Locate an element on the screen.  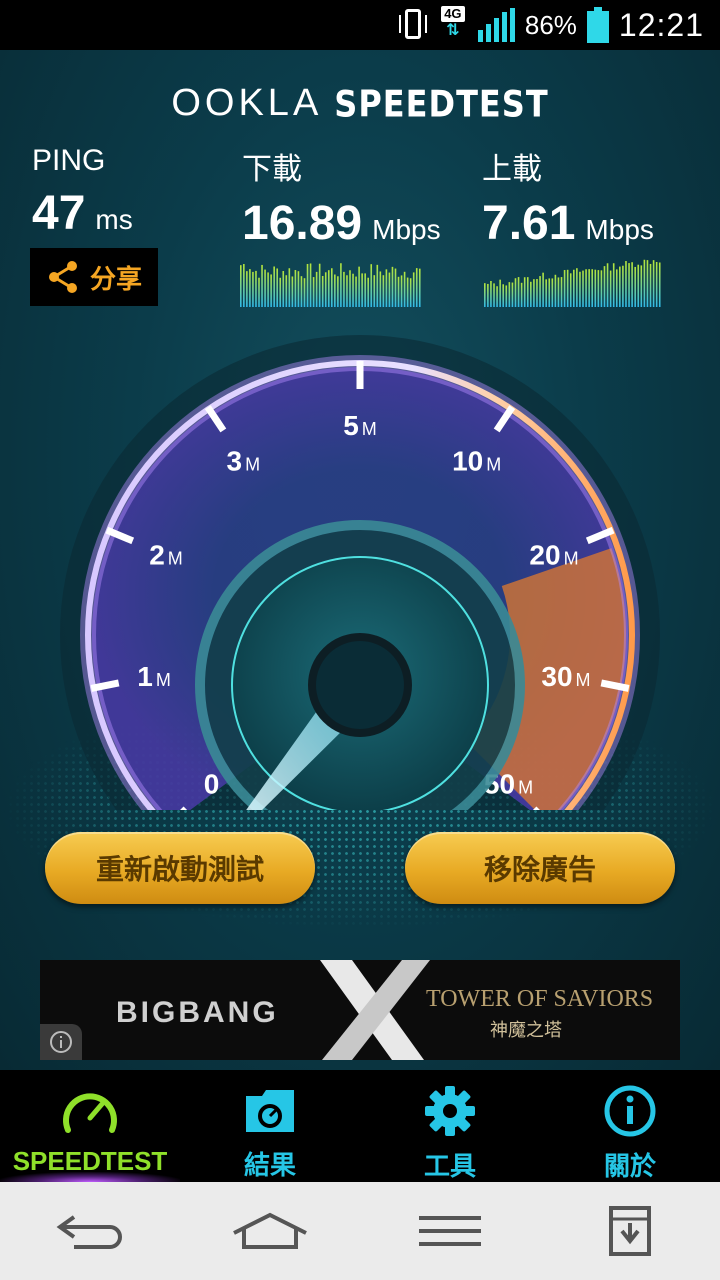
notification-button is located at coordinates (630, 1231).